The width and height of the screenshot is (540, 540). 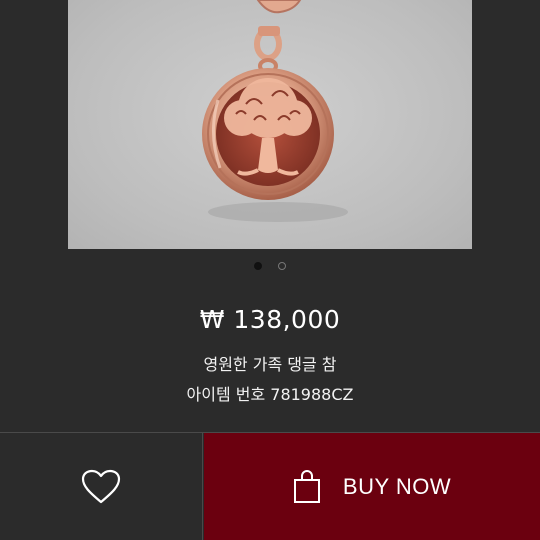 What do you see at coordinates (270, 364) in the screenshot?
I see `product-name: 영원한 가족 댕글 참` at bounding box center [270, 364].